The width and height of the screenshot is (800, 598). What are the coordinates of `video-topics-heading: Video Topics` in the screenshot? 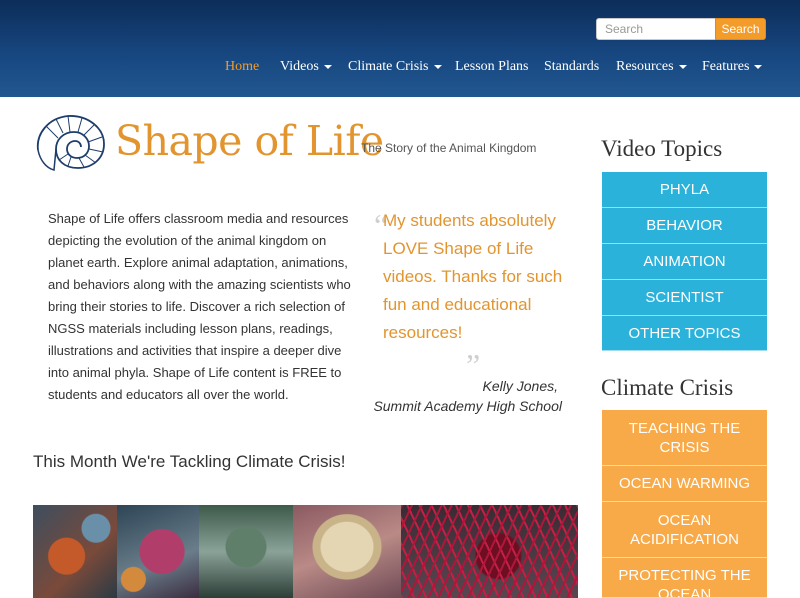 It's located at (662, 148).